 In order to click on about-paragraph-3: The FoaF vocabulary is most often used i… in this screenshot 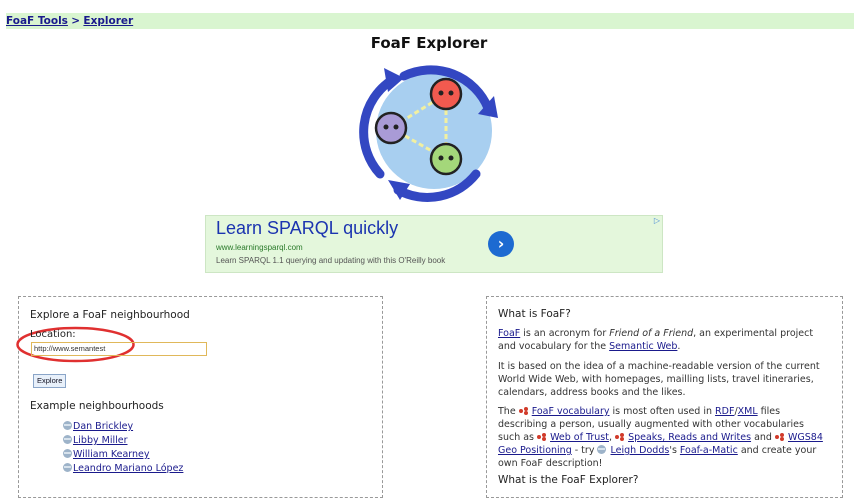, I will do `click(663, 437)`.